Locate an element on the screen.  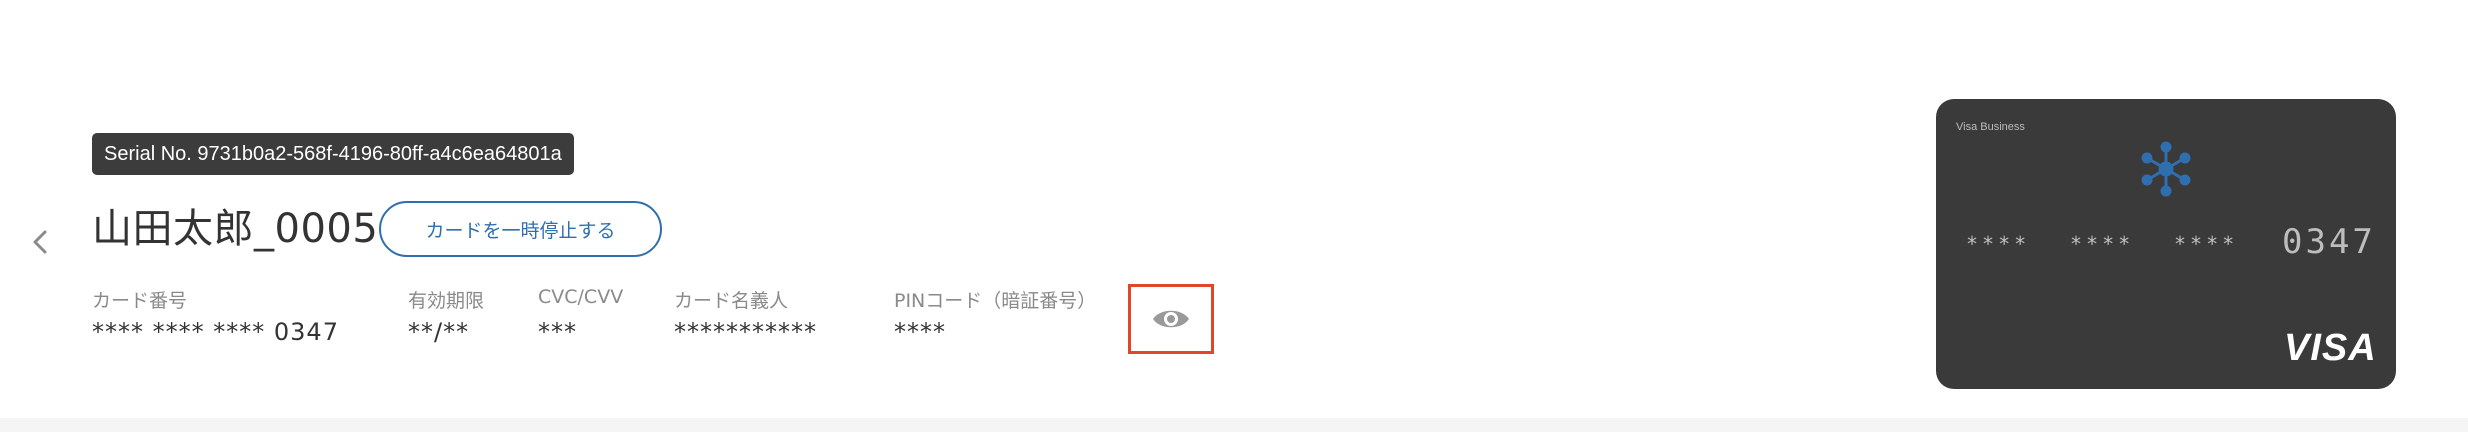
card-preview: Visa Business **** **** **** 0347 VISA is located at coordinates (2166, 244).